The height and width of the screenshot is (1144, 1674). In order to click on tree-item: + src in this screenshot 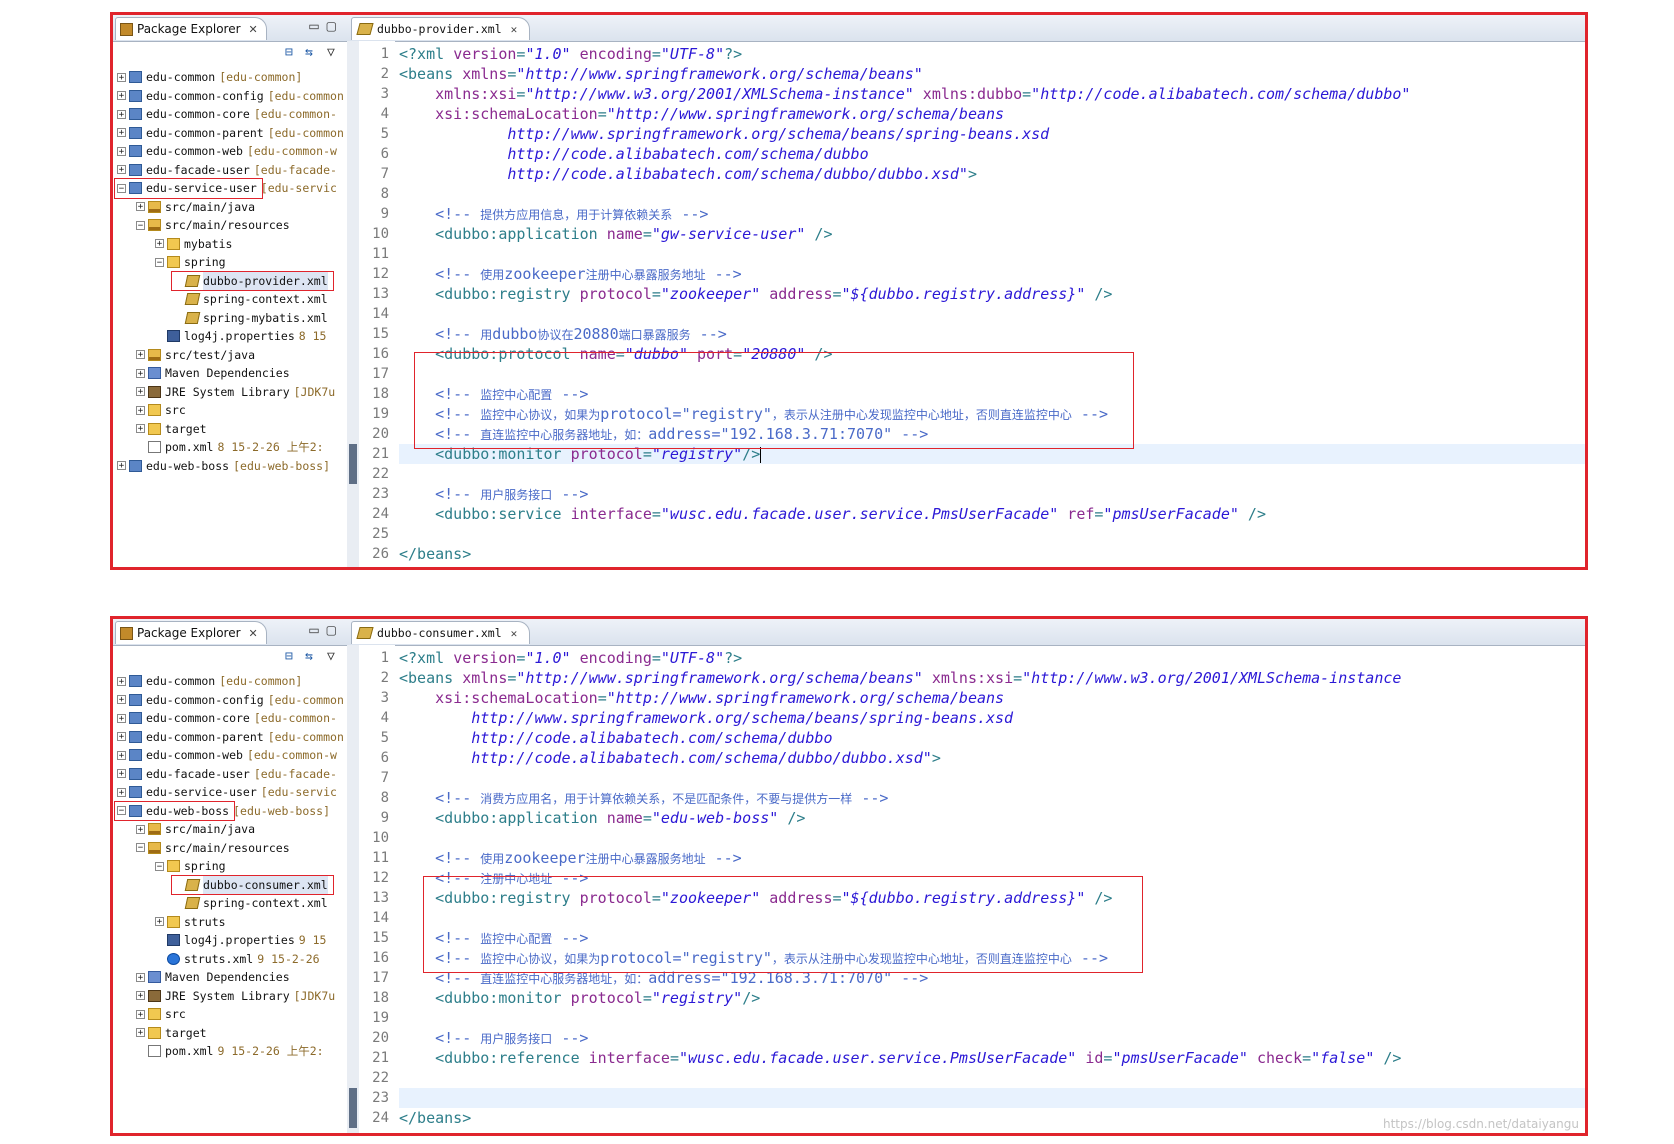, I will do `click(161, 1014)`.